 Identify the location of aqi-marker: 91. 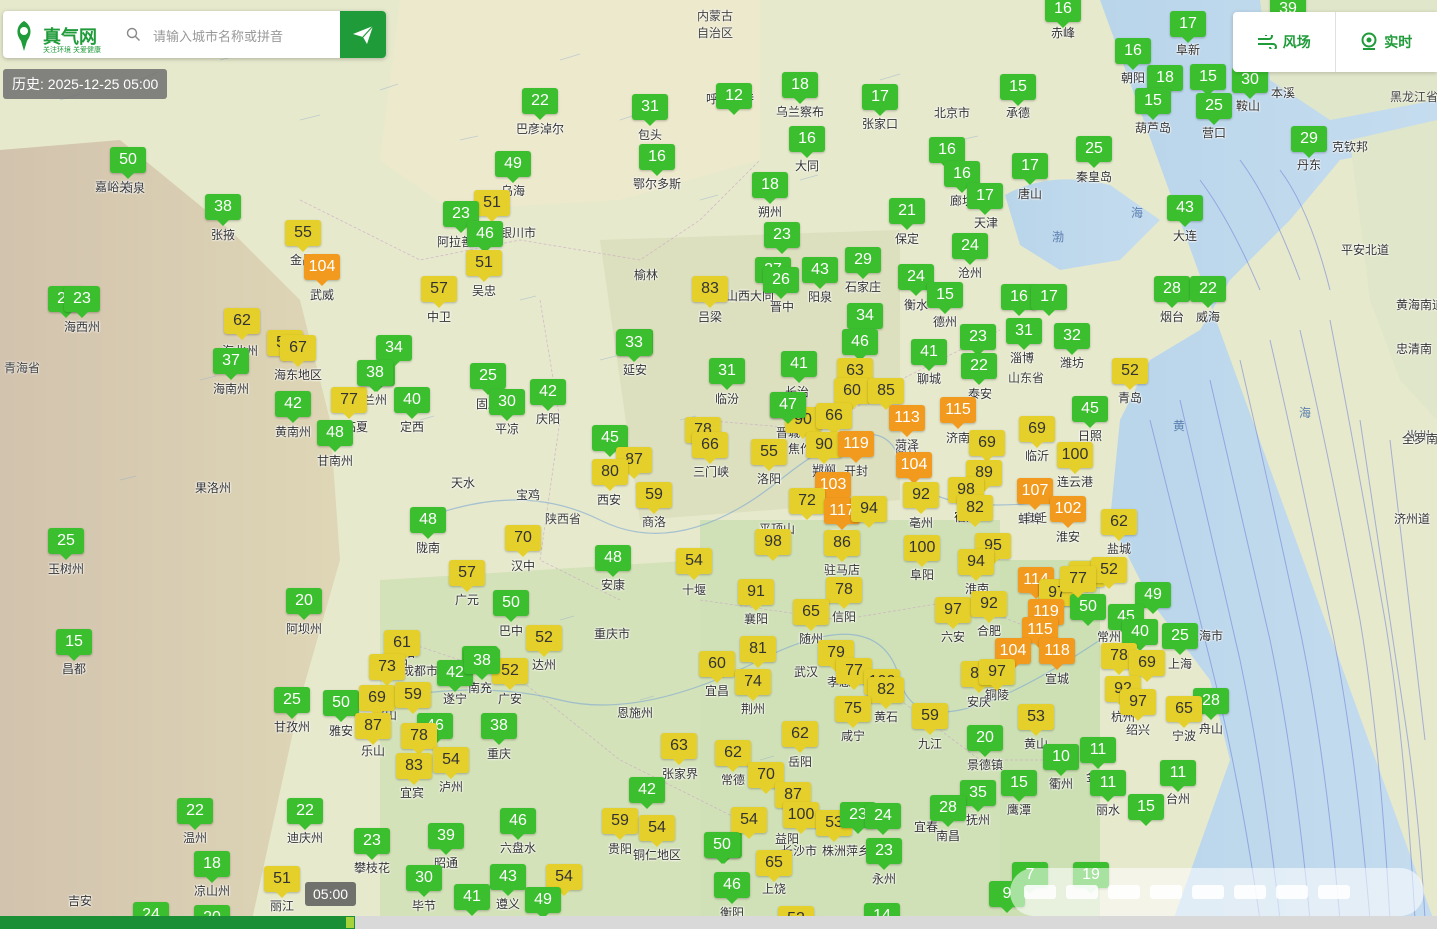
(756, 595).